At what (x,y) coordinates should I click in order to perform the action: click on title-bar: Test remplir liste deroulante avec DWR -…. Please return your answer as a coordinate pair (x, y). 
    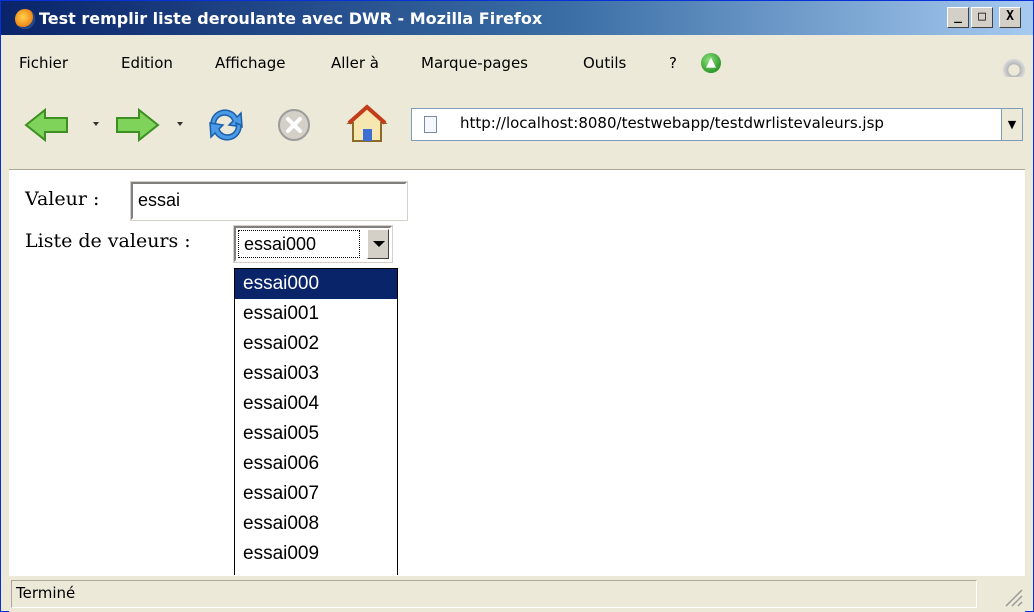
    Looking at the image, I should click on (517, 18).